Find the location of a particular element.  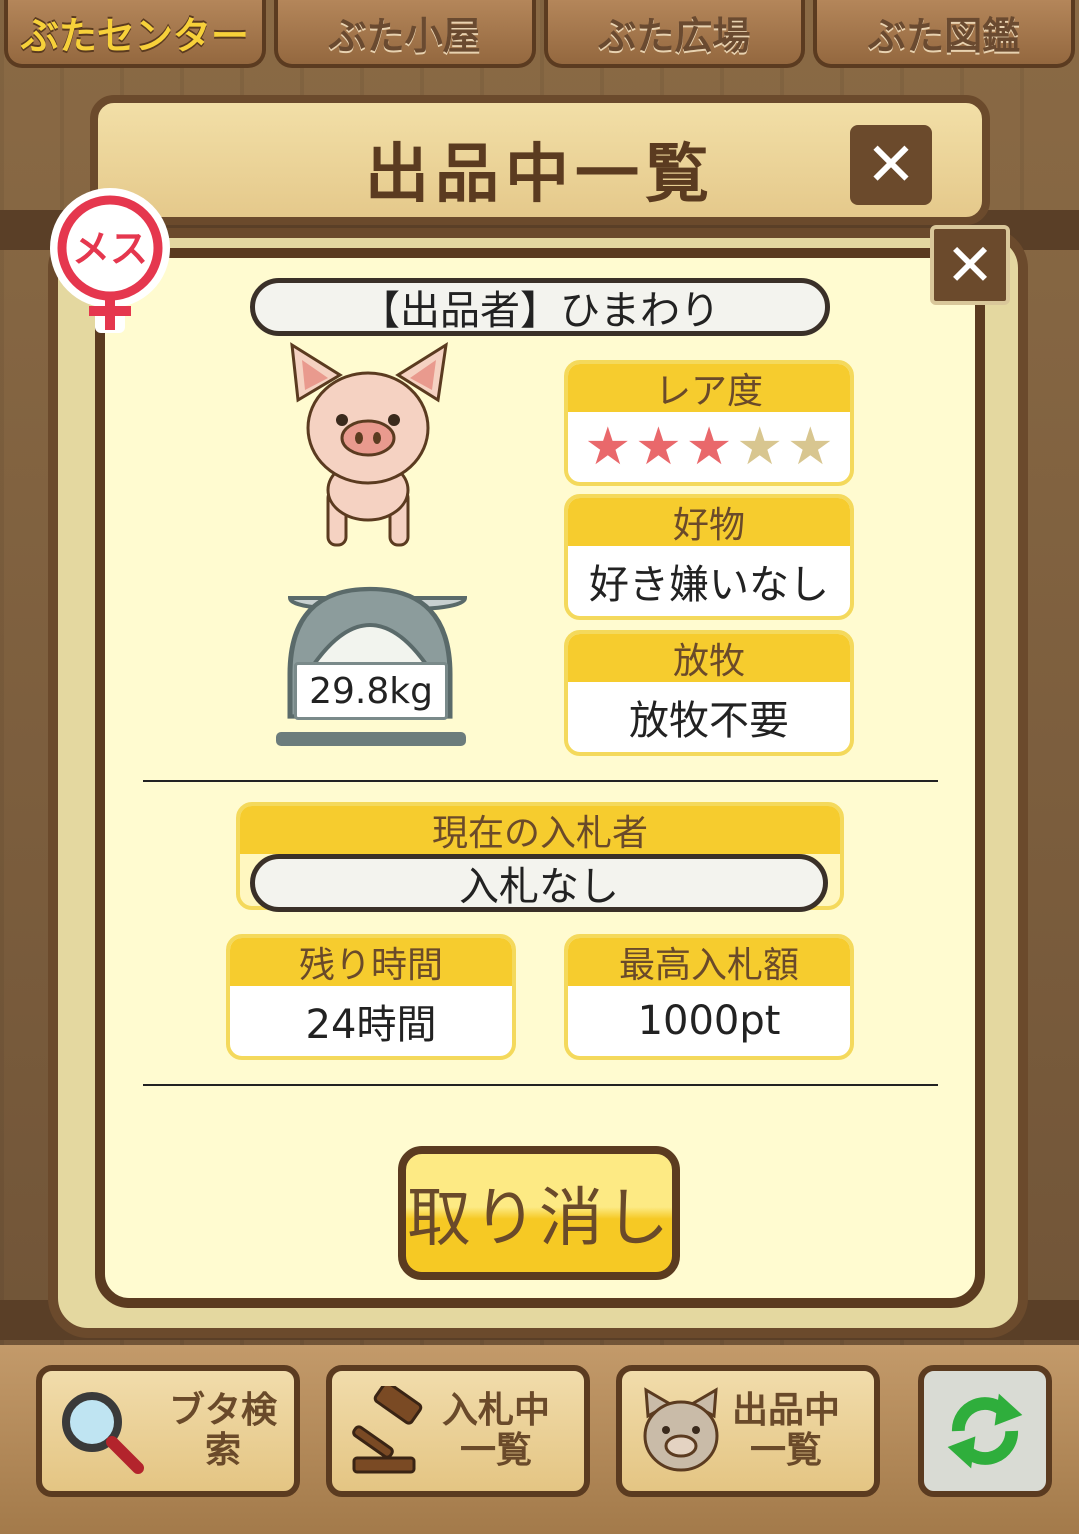

seller-name: 【出品者】ひまわり is located at coordinates (540, 307).